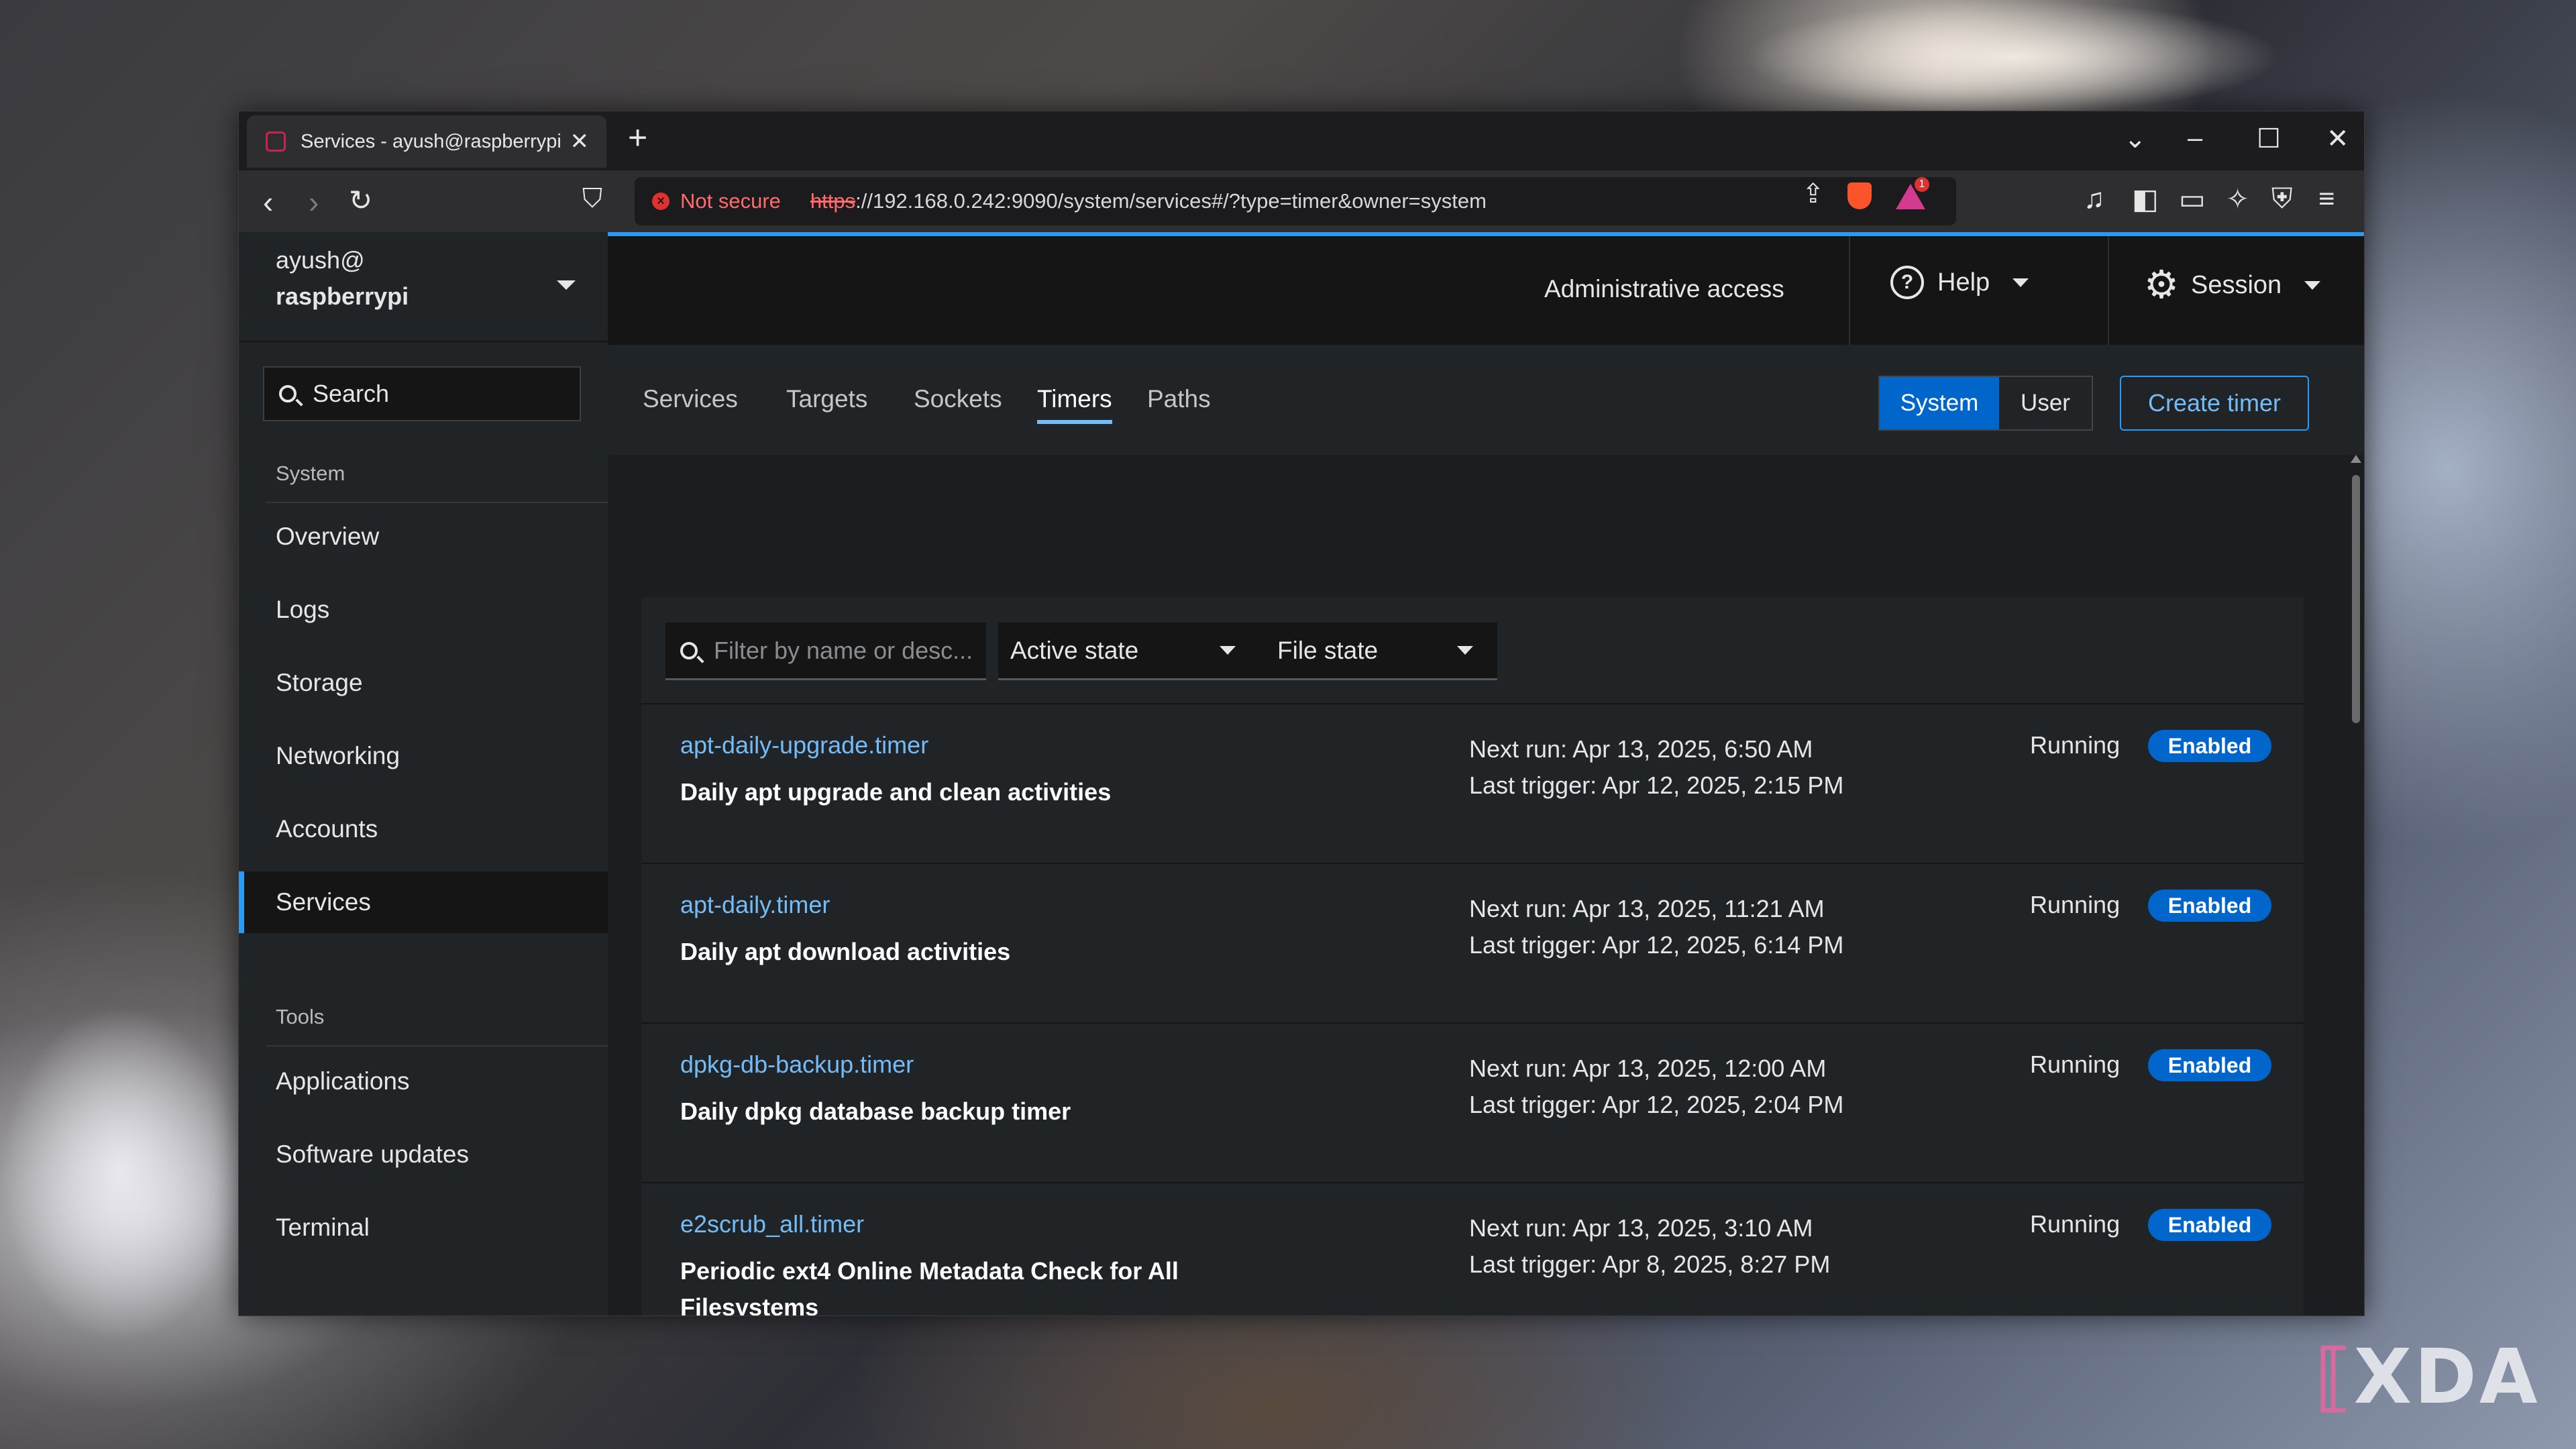 The width and height of the screenshot is (2576, 1449). Describe the element at coordinates (423, 1227) in the screenshot. I see `sidebar-item-terminal: Terminal` at that location.